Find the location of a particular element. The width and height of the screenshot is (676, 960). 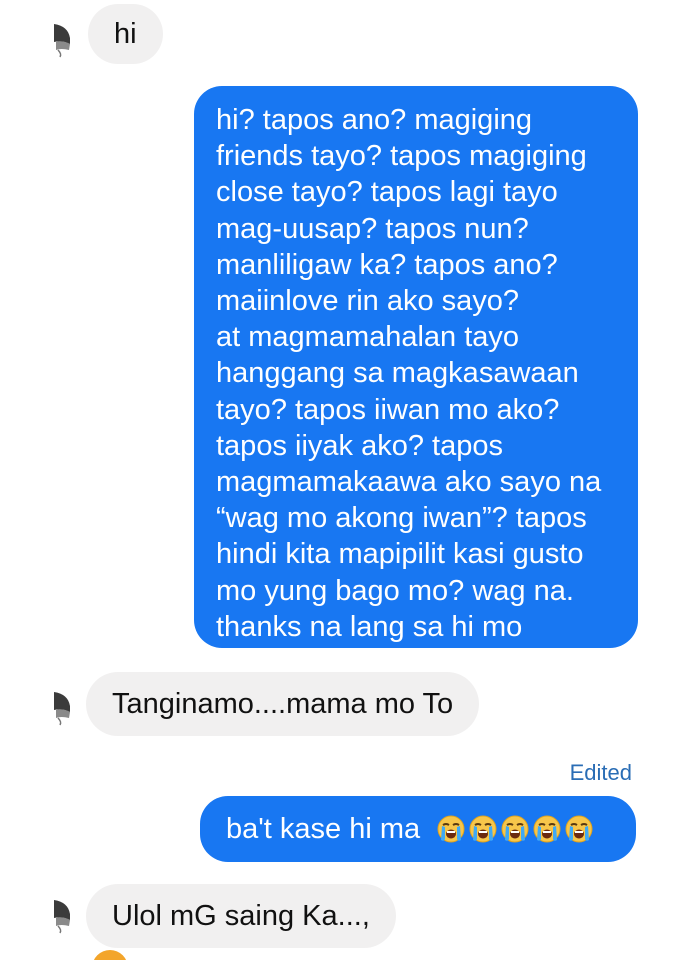

message-line: magmamakaawa ako sayo na is located at coordinates (409, 482).